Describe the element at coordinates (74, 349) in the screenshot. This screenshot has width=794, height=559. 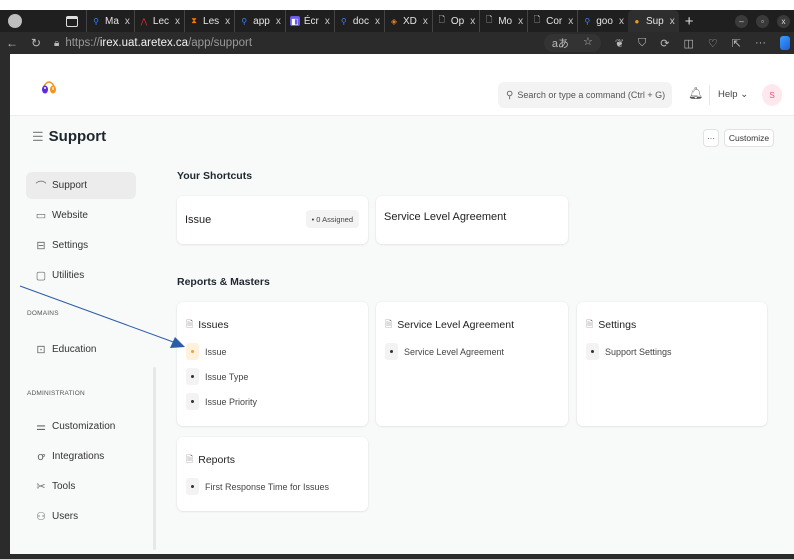
I see `sidebar-item-label: Education` at that location.